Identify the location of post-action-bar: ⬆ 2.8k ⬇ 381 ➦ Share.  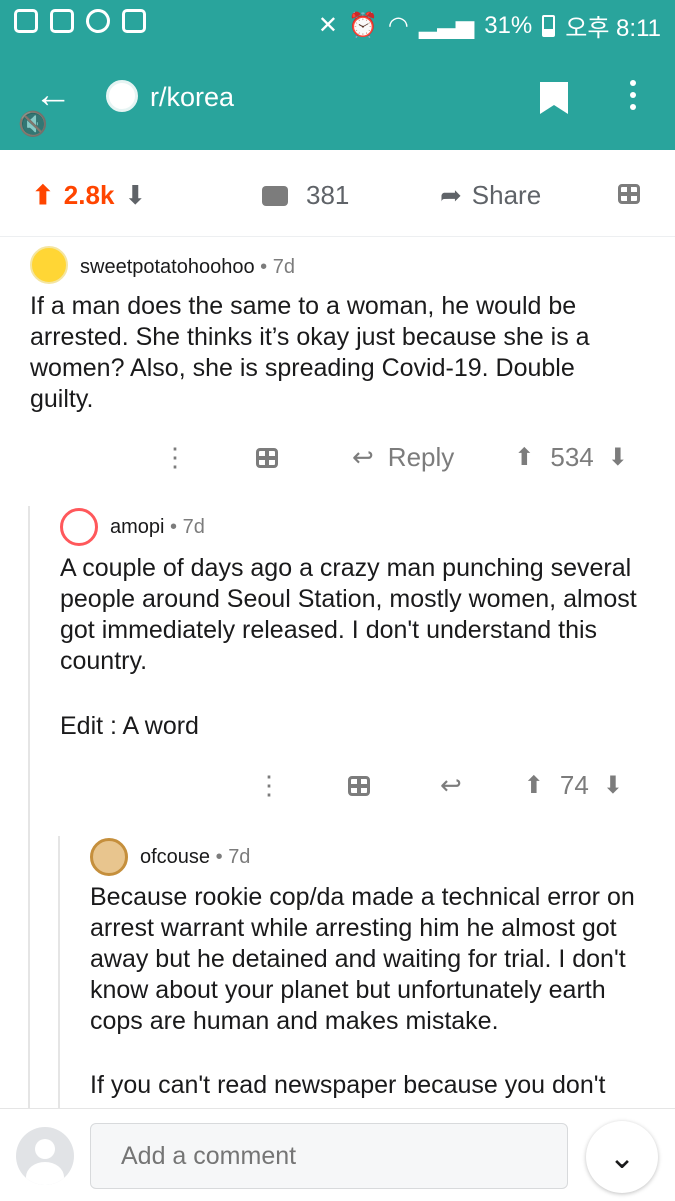
(337, 193).